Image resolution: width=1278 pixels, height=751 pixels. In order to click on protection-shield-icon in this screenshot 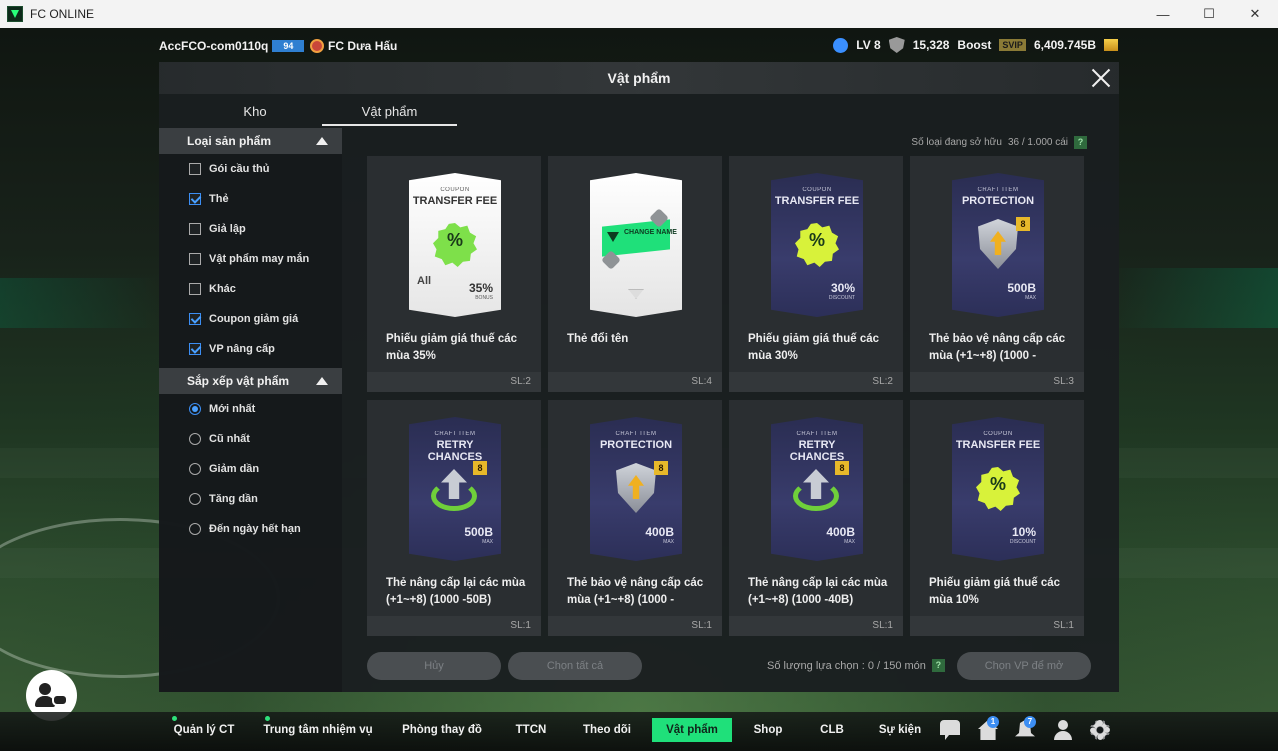, I will do `click(998, 244)`.